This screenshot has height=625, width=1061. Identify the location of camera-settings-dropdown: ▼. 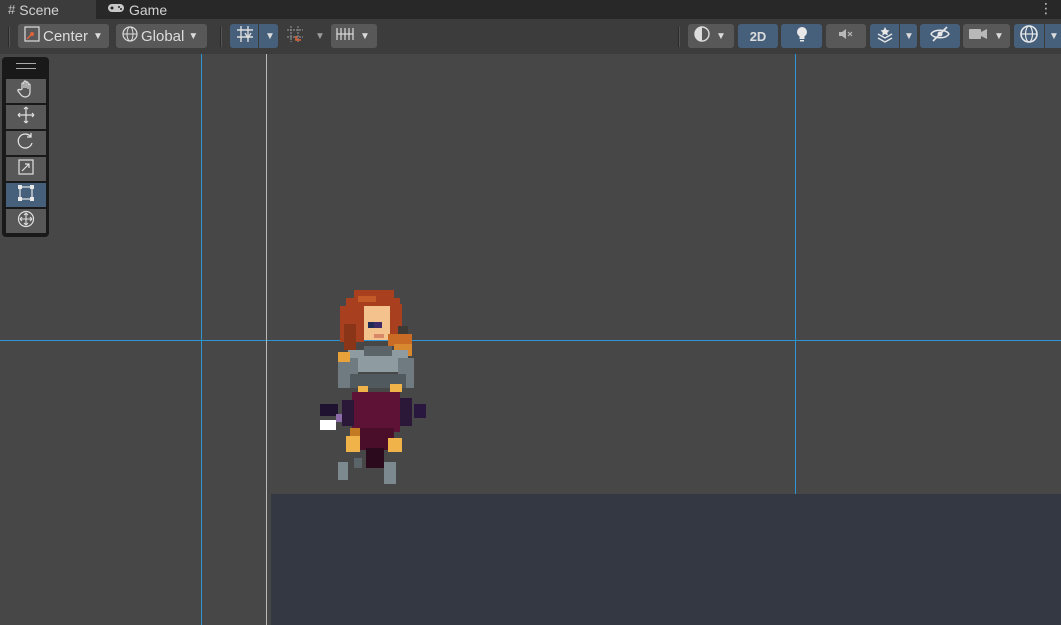
(986, 36).